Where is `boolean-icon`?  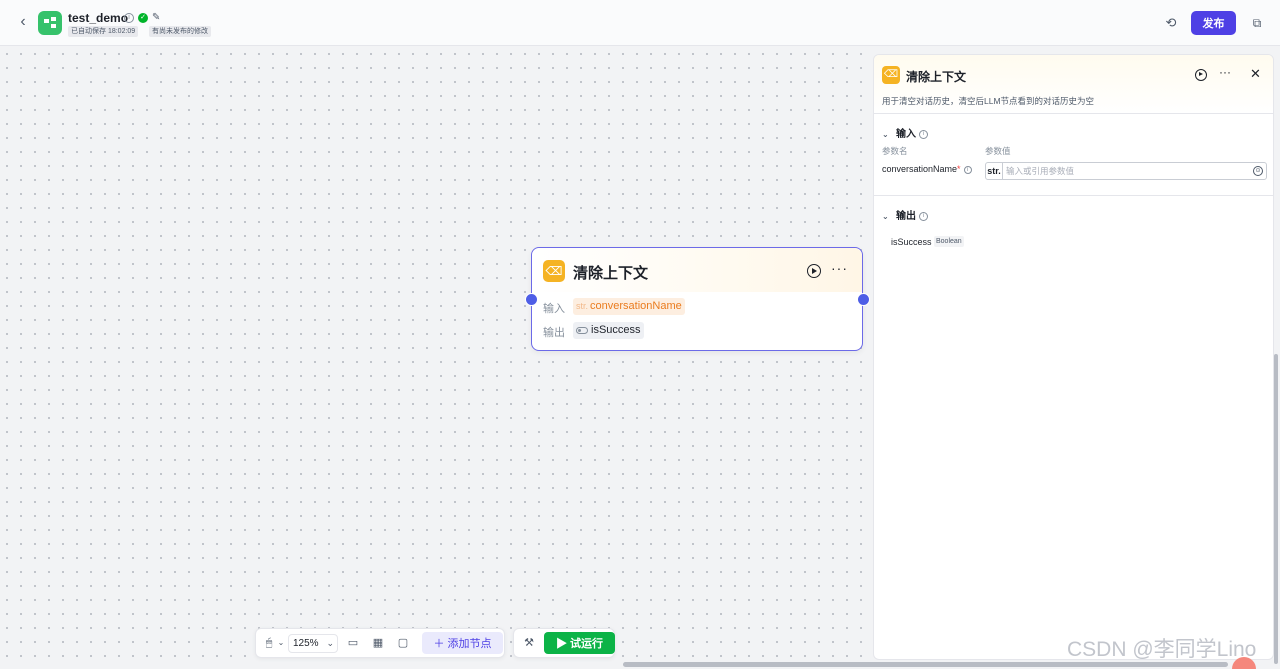 boolean-icon is located at coordinates (582, 330).